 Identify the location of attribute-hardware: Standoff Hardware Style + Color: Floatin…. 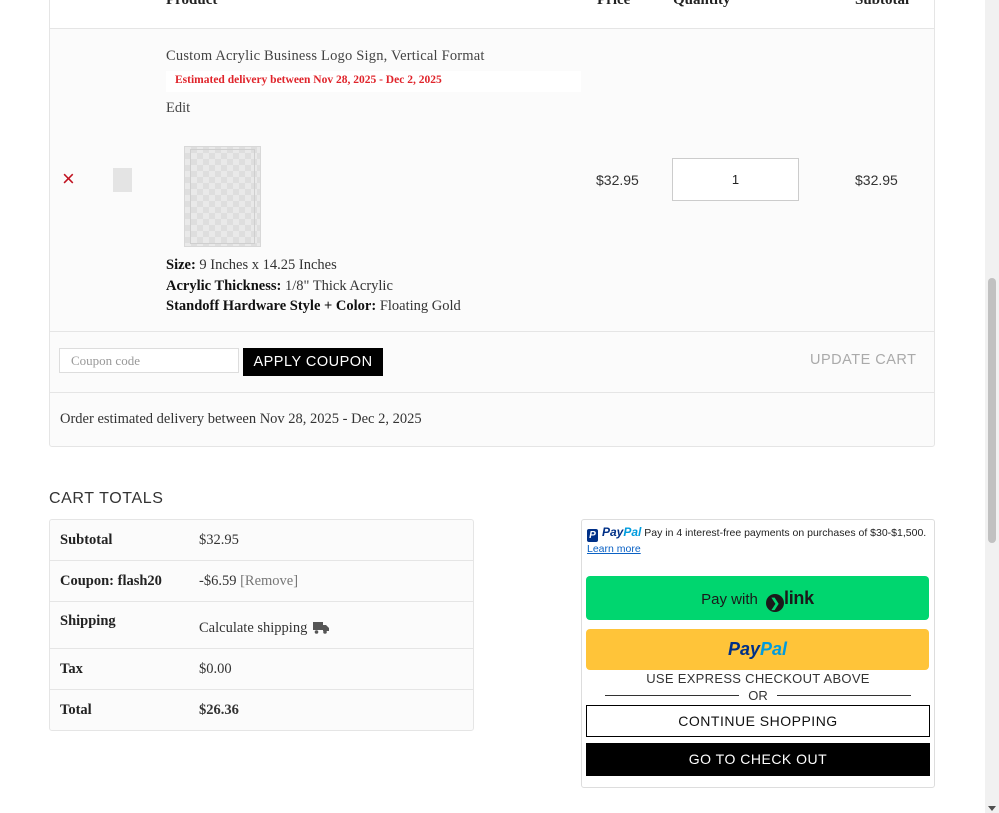
(313, 306).